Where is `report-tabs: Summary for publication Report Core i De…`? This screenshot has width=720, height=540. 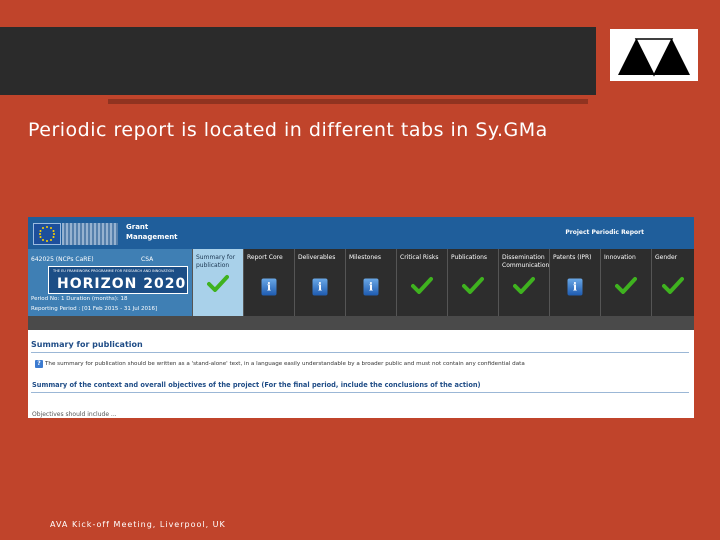
report-tabs: Summary for publication Report Core i De… is located at coordinates (443, 282).